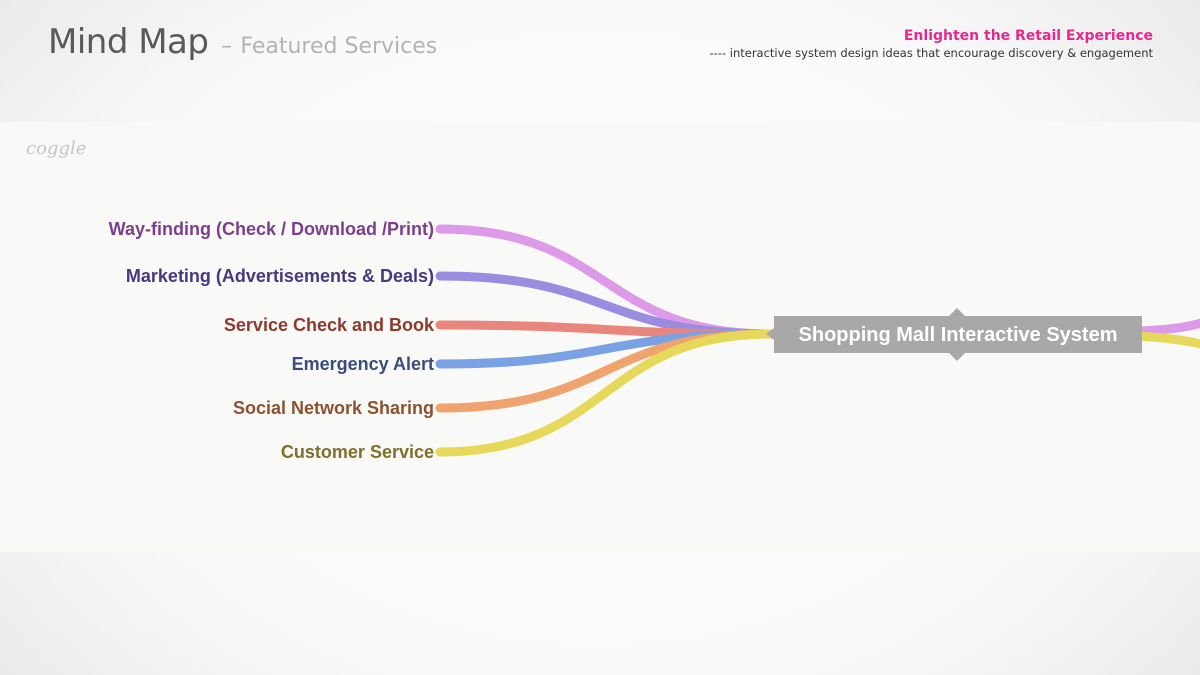 Image resolution: width=1200 pixels, height=675 pixels. Describe the element at coordinates (958, 335) in the screenshot. I see `root-node-label: Shopping Mall Interactive System` at that location.